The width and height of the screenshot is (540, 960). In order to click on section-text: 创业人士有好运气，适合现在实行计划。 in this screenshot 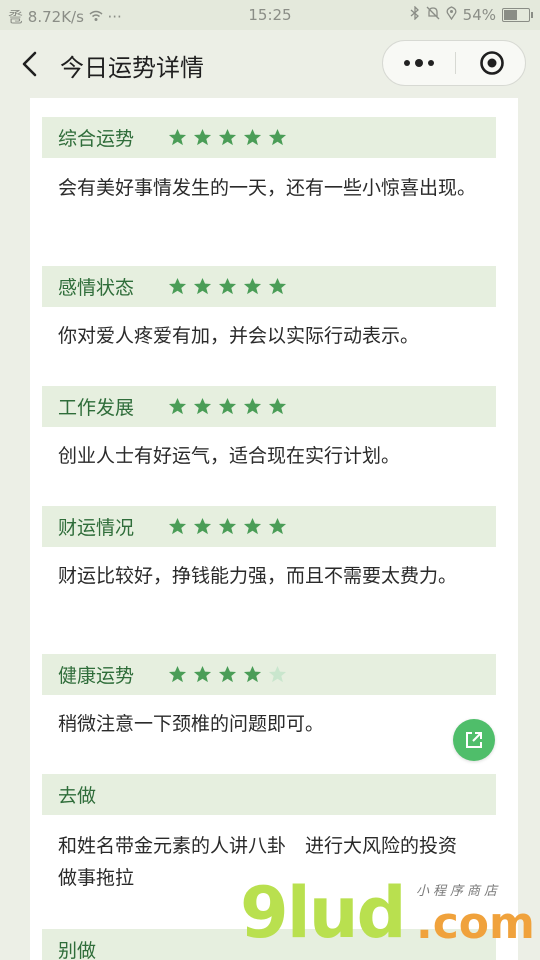, I will do `click(229, 456)`.